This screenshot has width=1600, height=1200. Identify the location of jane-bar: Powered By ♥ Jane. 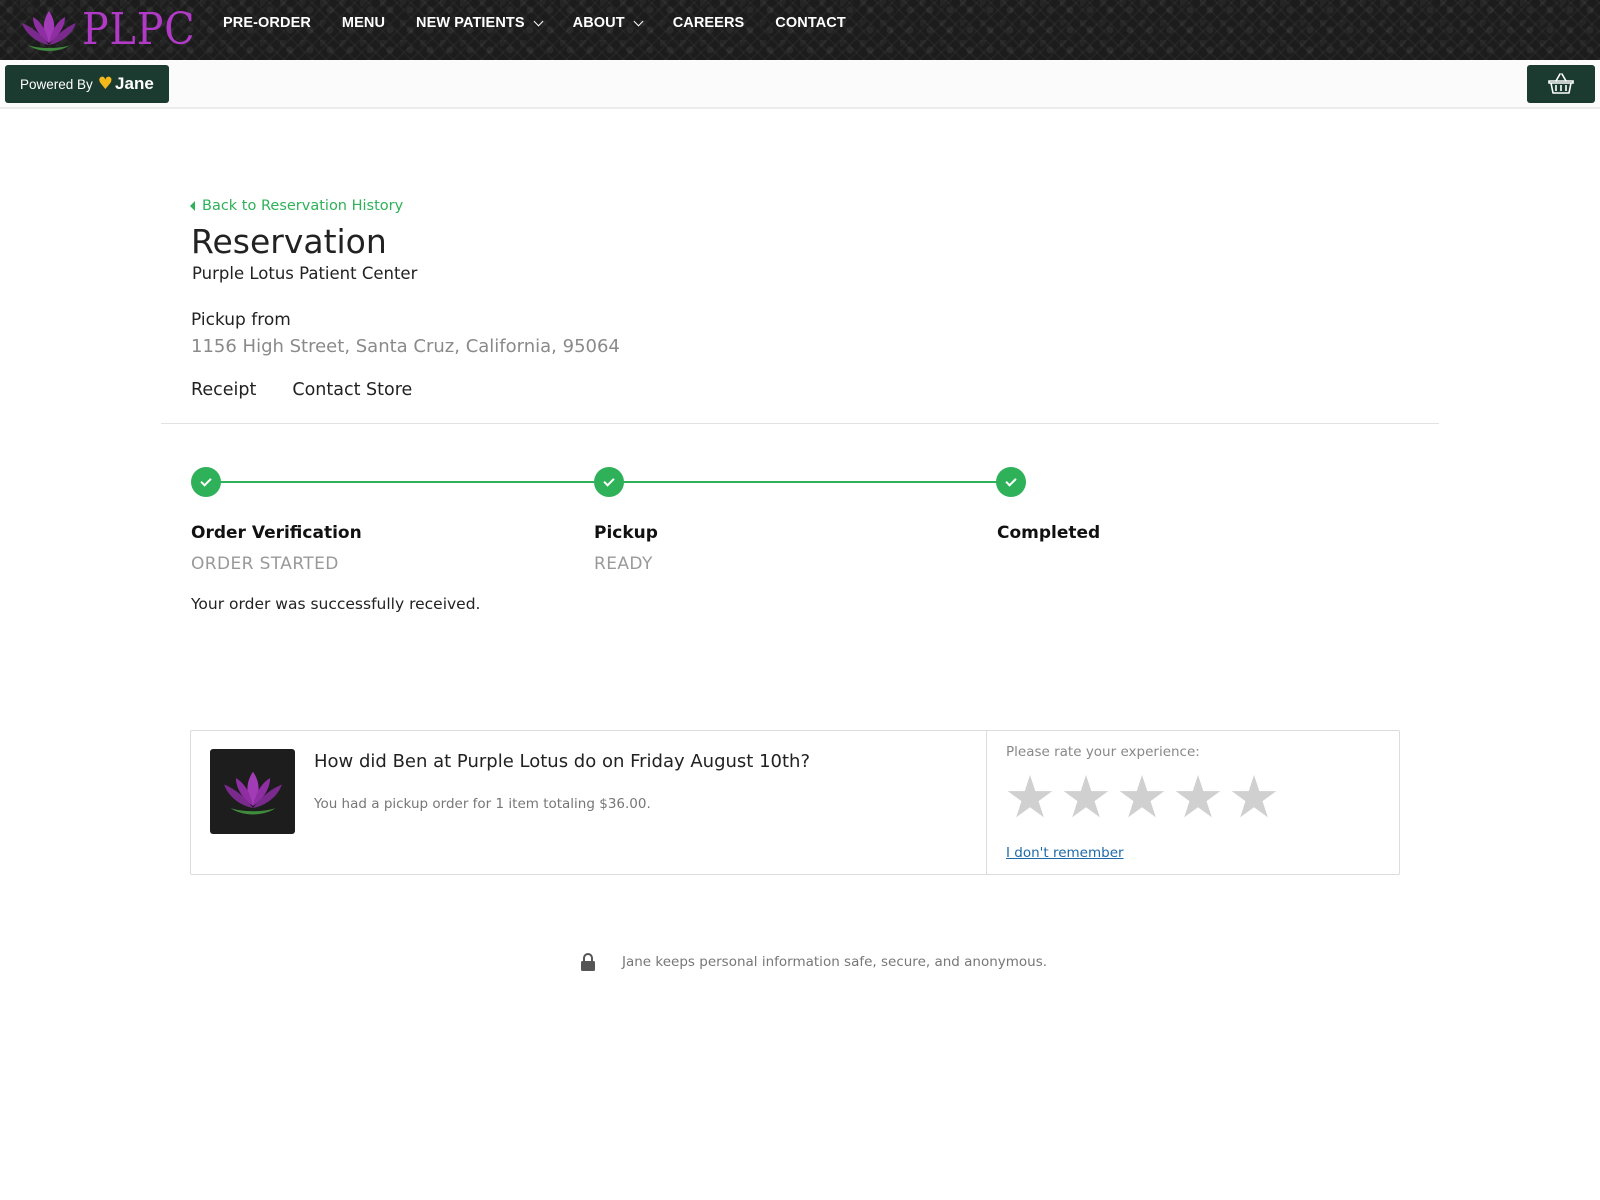
(800, 84).